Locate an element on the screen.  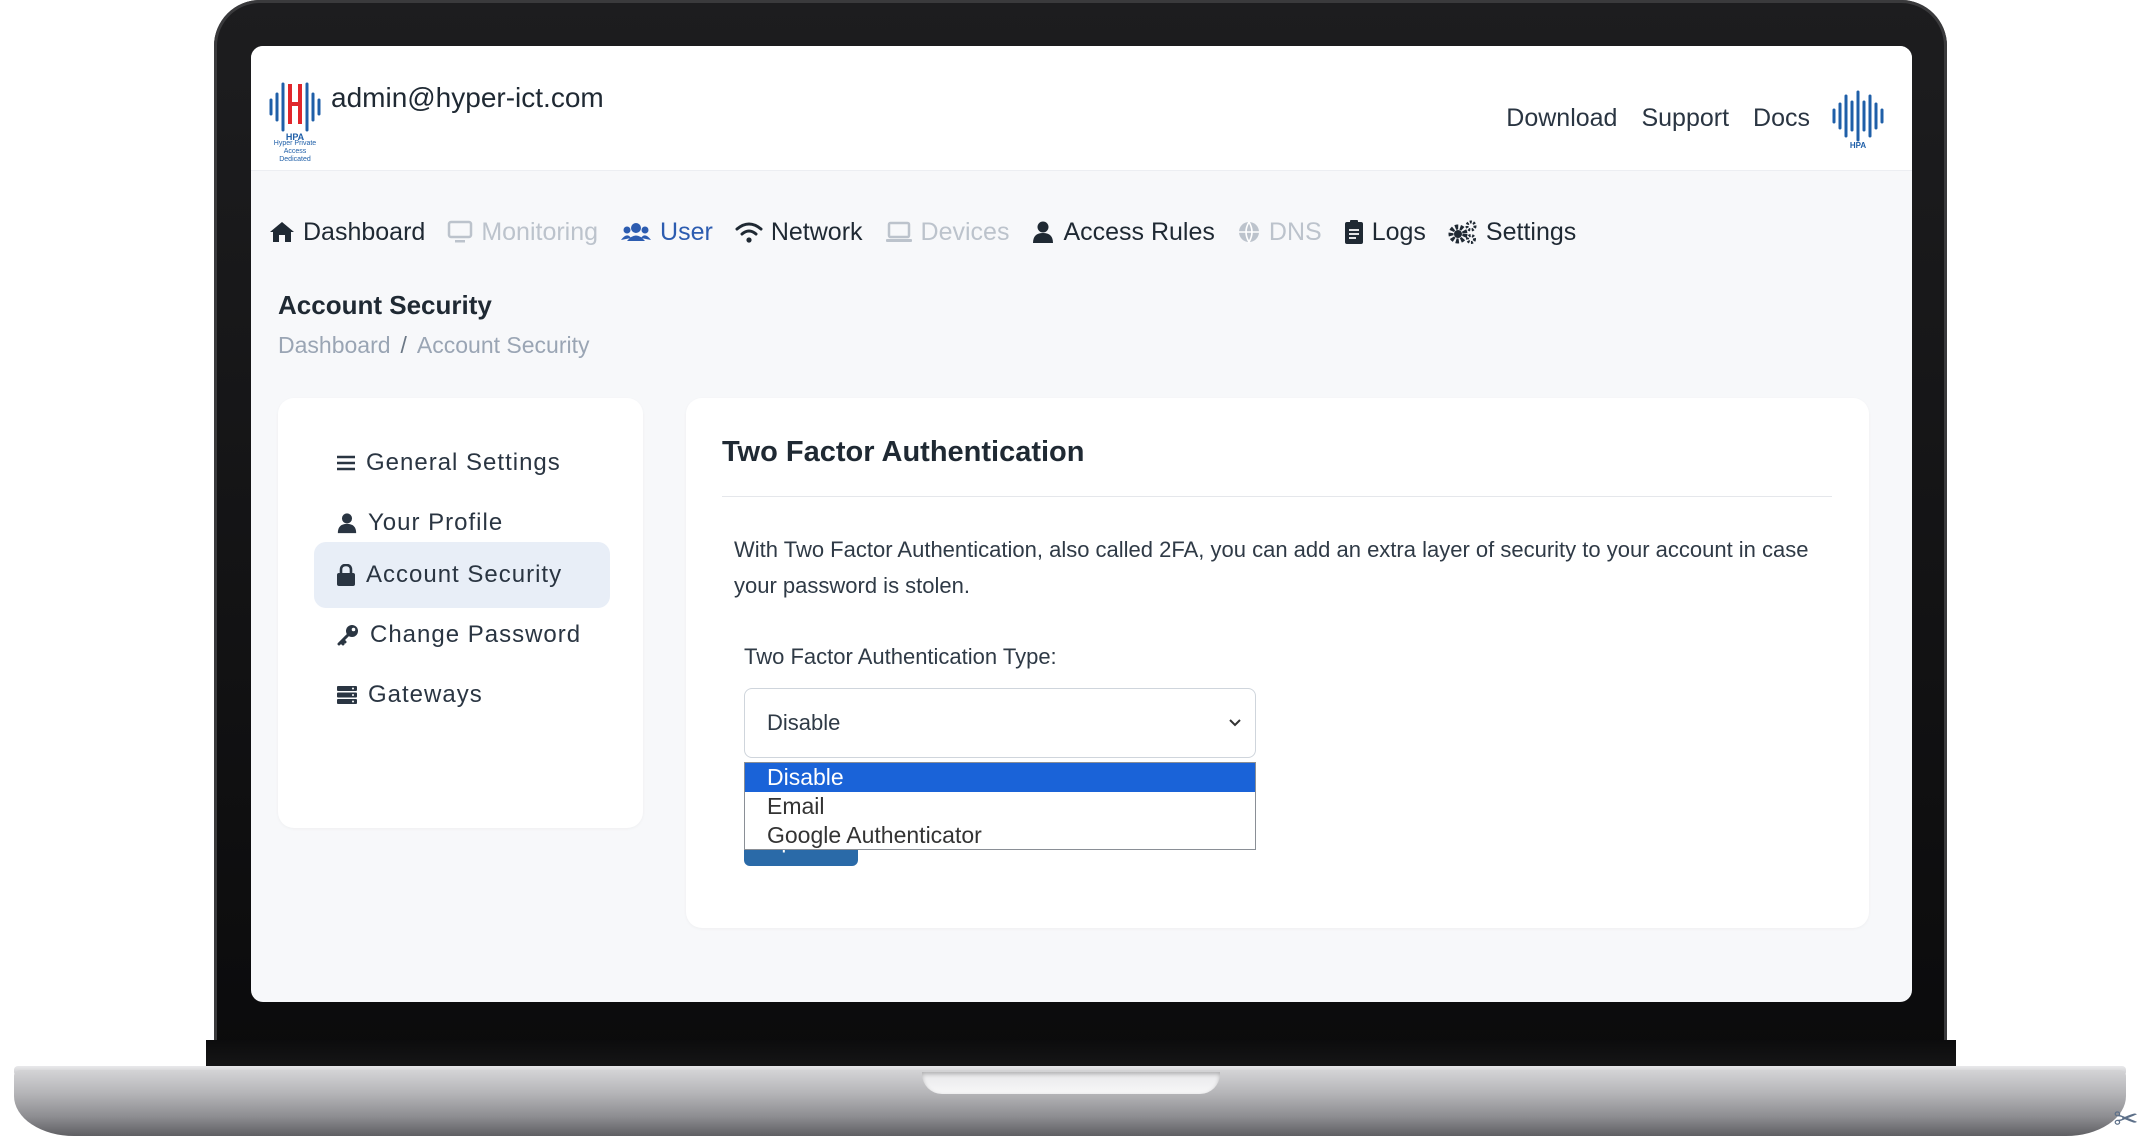
nav-label: Logs is located at coordinates (1398, 231).